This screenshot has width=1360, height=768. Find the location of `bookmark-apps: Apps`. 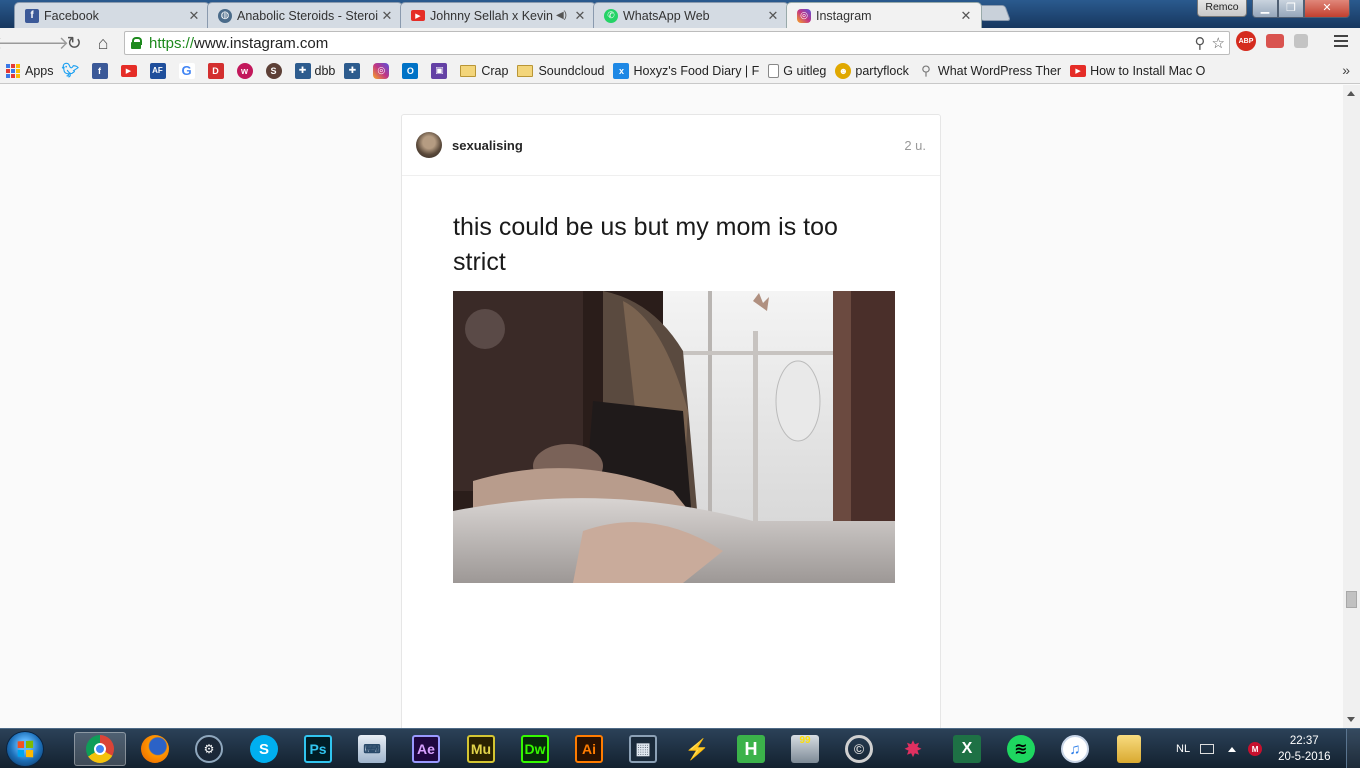

bookmark-apps: Apps is located at coordinates (30, 70).